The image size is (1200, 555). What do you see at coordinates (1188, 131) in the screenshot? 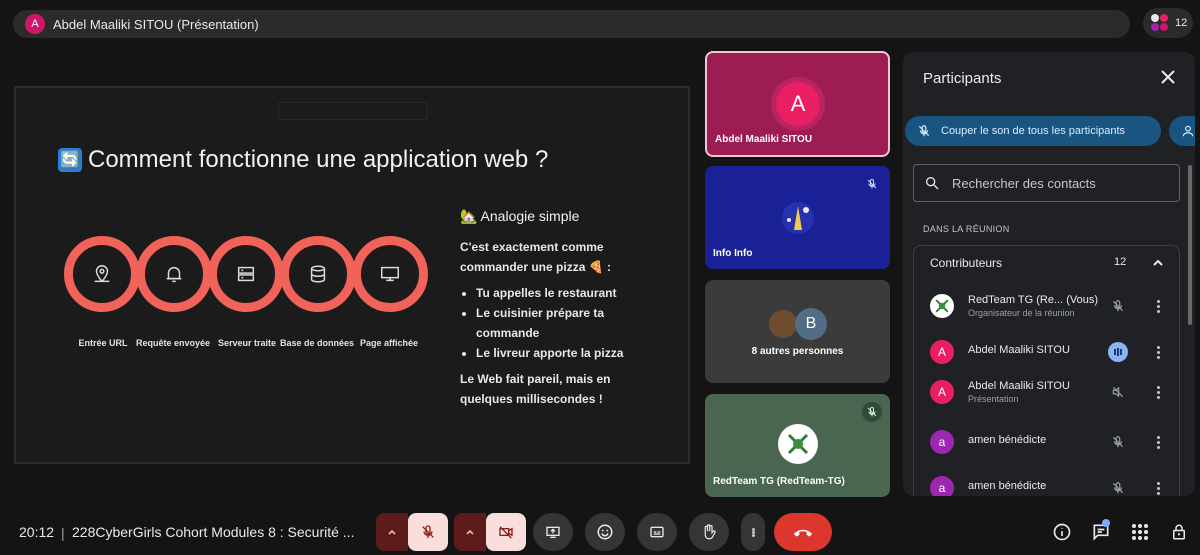
I see `person-add-icon` at bounding box center [1188, 131].